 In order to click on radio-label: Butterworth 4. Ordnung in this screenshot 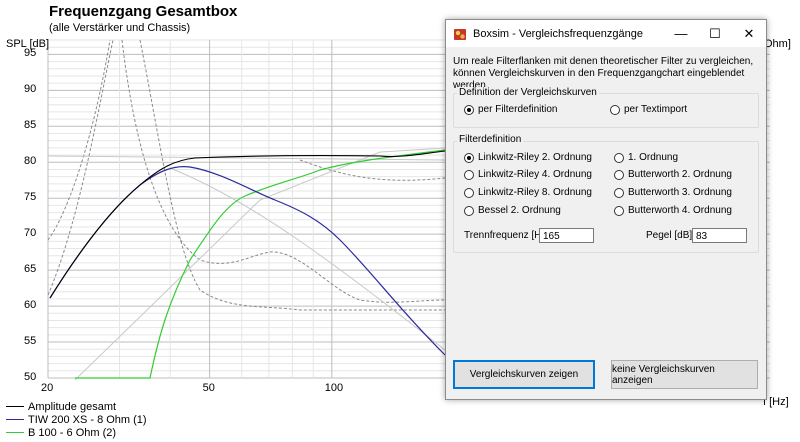, I will do `click(680, 210)`.